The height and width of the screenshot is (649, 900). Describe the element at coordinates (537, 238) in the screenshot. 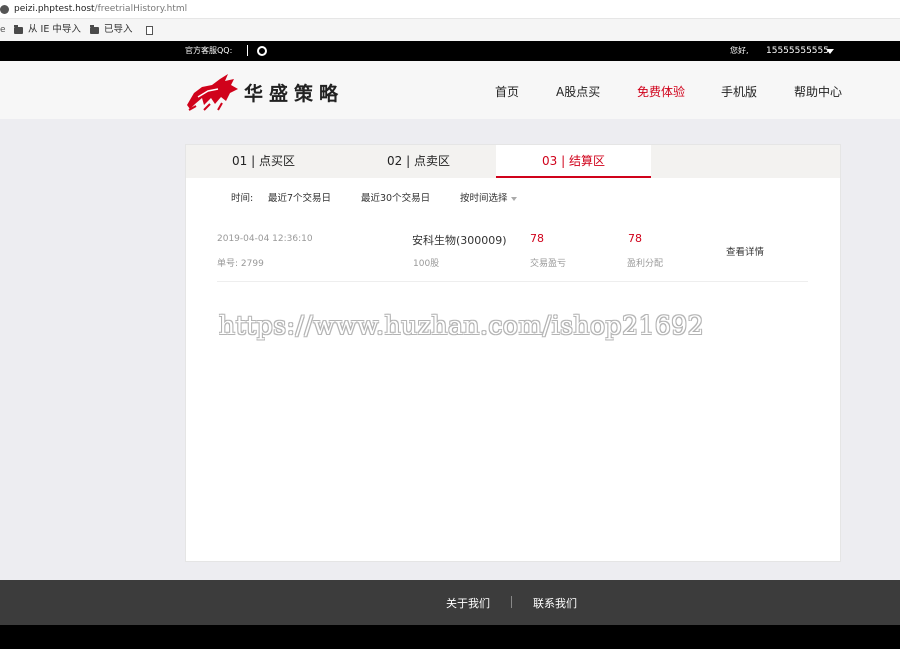

I see `record-trade-pl: 78` at that location.